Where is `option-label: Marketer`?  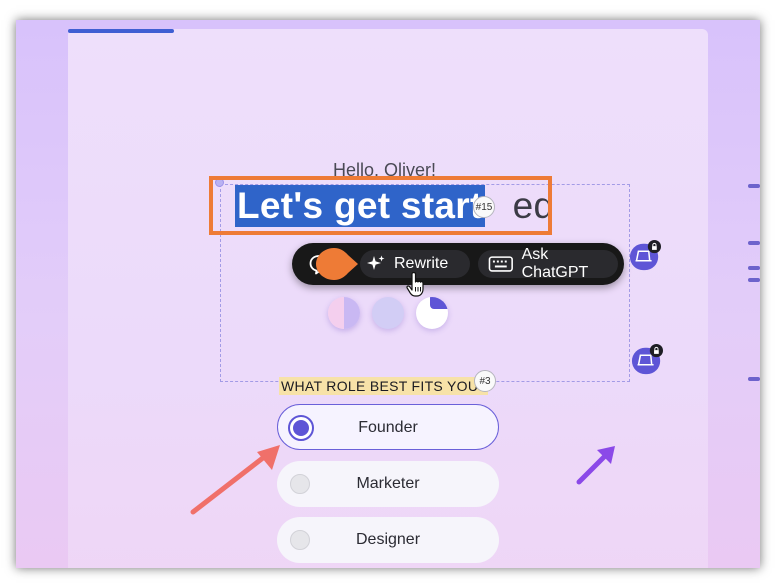 option-label: Marketer is located at coordinates (388, 483).